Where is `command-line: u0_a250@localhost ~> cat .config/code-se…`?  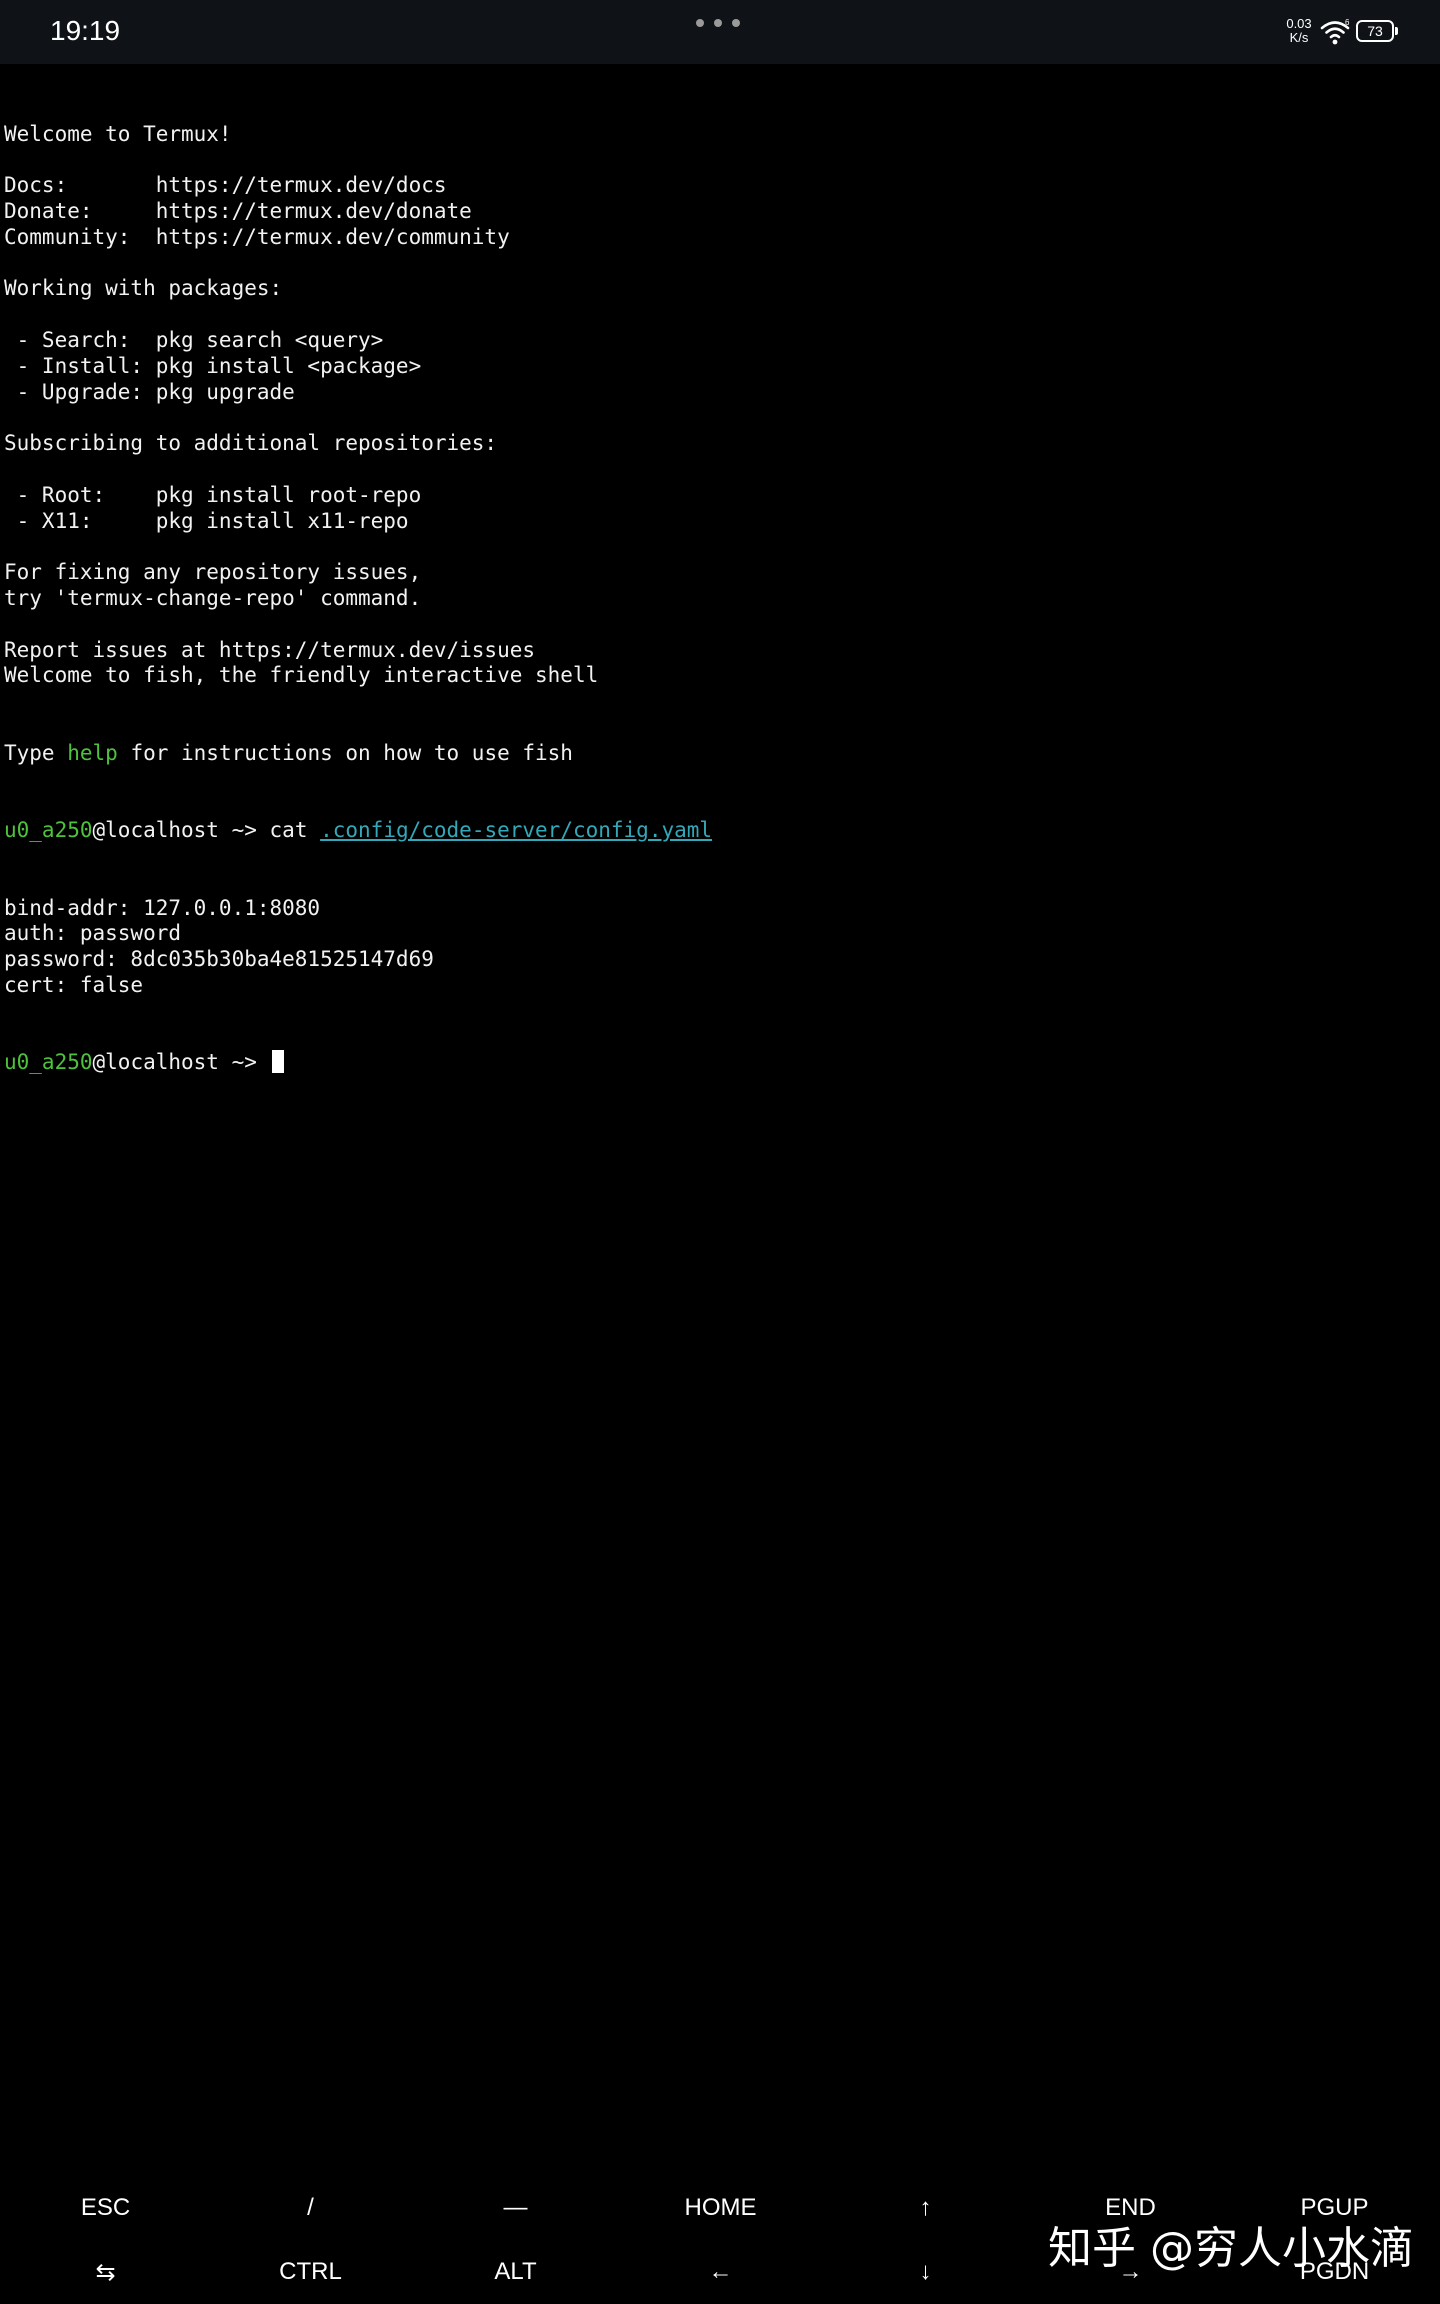 command-line: u0_a250@localhost ~> cat .config/code-se… is located at coordinates (719, 831).